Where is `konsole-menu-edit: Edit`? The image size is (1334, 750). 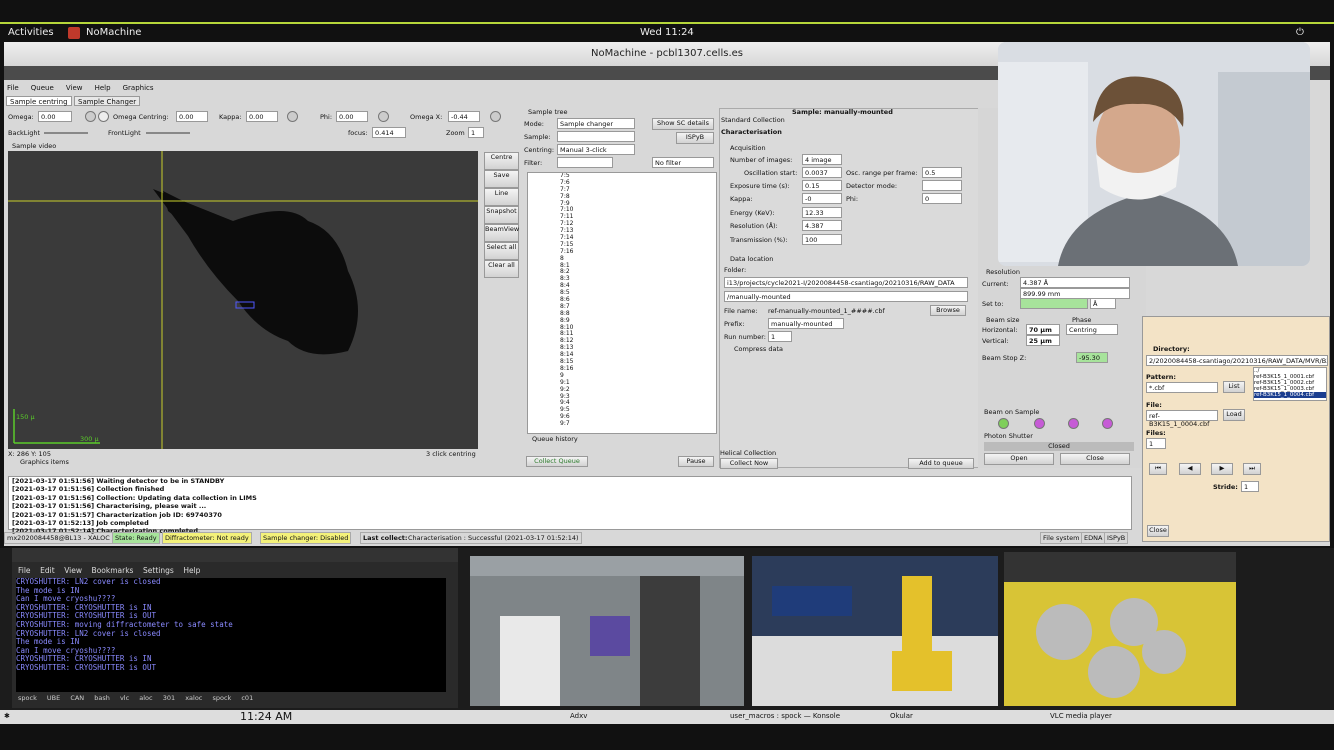 konsole-menu-edit: Edit is located at coordinates (47, 570).